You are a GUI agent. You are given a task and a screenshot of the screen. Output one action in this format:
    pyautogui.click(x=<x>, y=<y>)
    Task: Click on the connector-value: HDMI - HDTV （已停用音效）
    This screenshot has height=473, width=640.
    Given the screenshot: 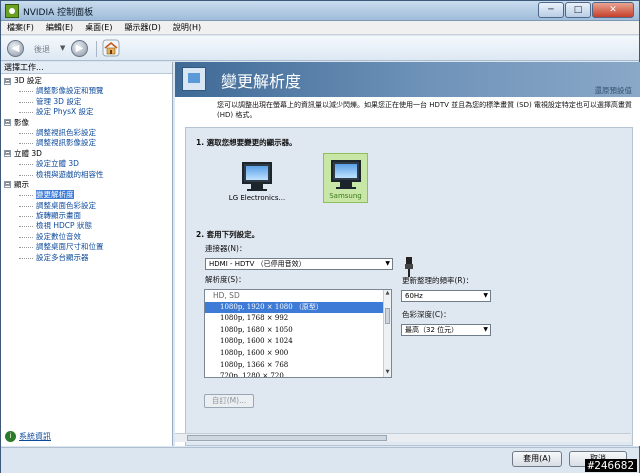 What is the action you would take?
    pyautogui.click(x=257, y=264)
    